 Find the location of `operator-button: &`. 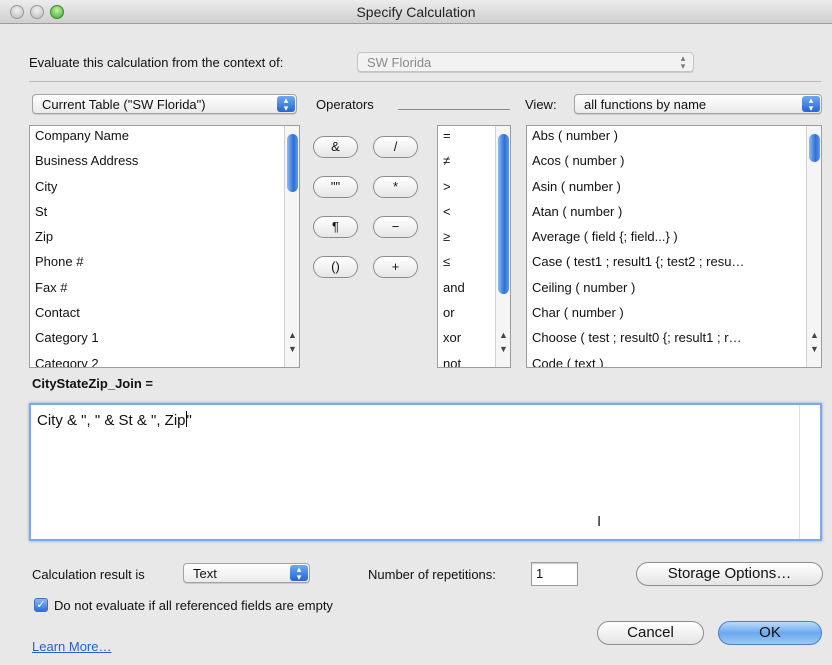

operator-button: & is located at coordinates (335, 147).